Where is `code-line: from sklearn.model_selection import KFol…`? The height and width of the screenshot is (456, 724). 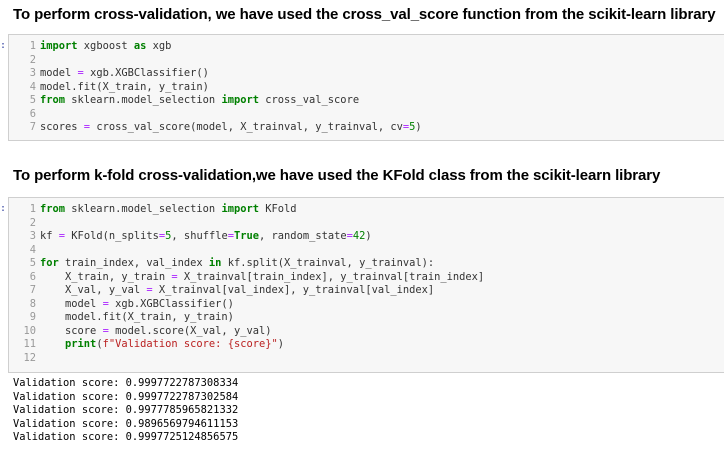 code-line: from sklearn.model_selection import KFol… is located at coordinates (382, 210).